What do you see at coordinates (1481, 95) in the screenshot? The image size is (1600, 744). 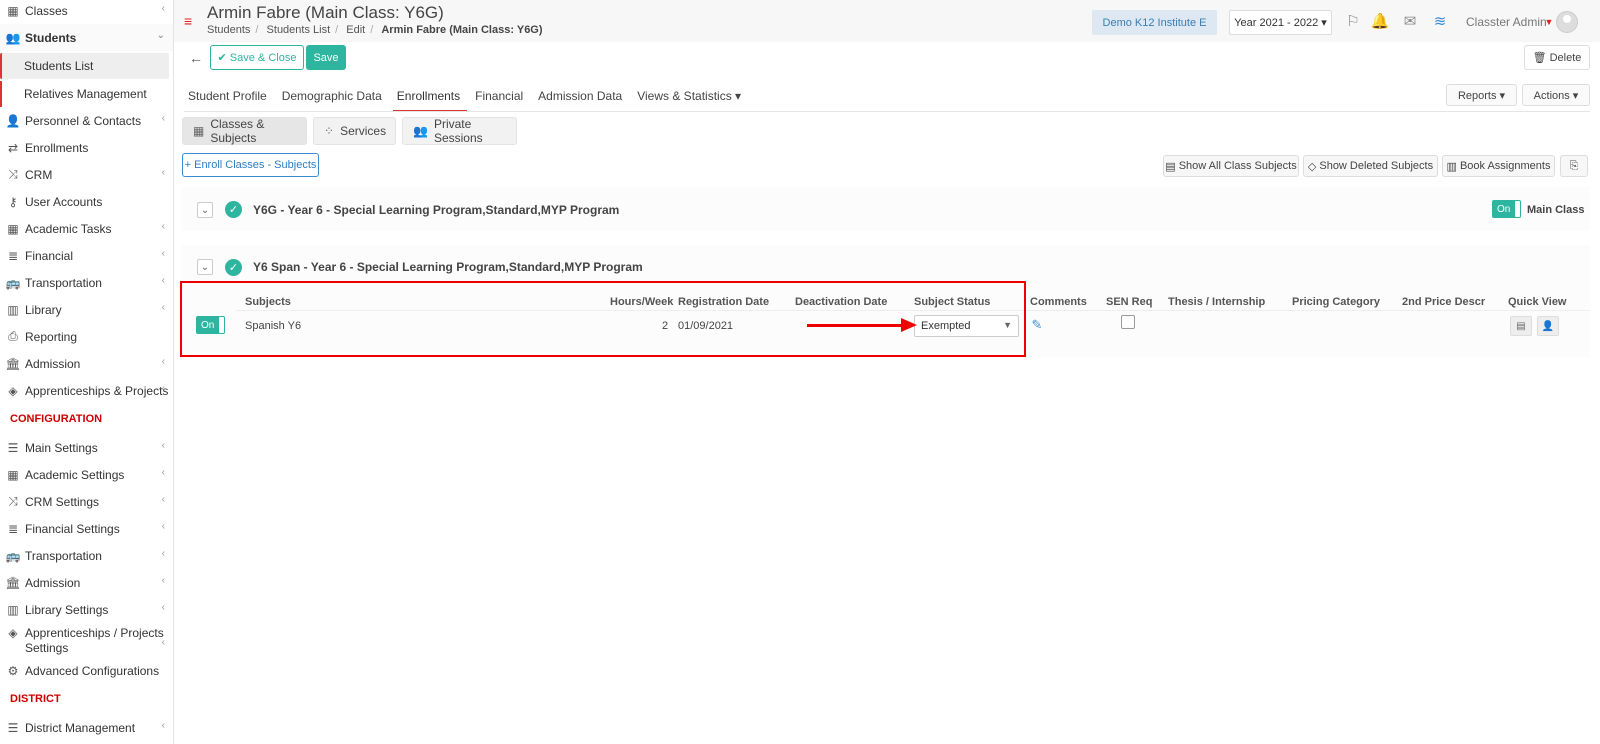 I see `reports-button: Reports ▾` at bounding box center [1481, 95].